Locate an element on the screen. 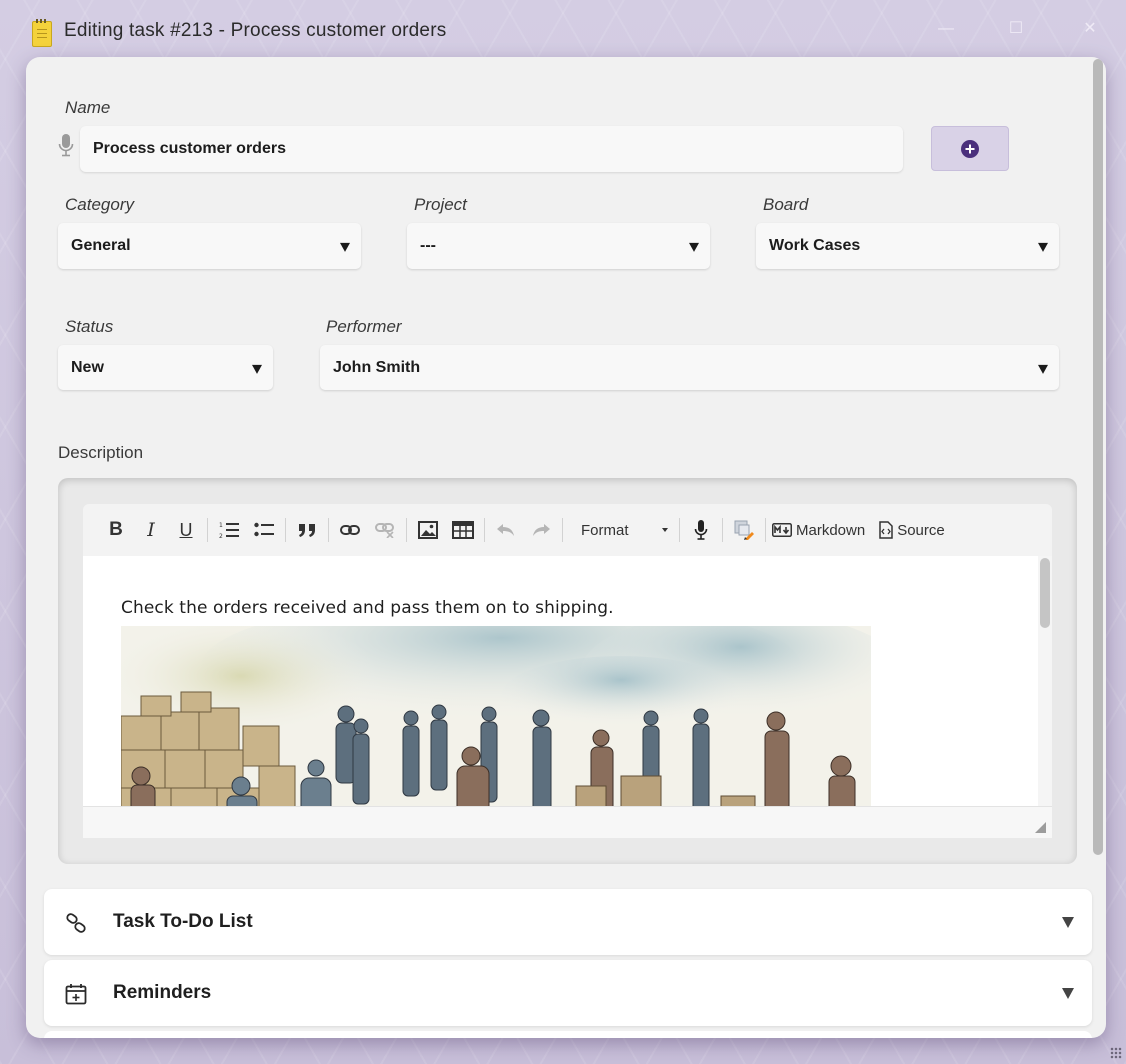 The image size is (1126, 1064). category-label: Category is located at coordinates (99, 204).